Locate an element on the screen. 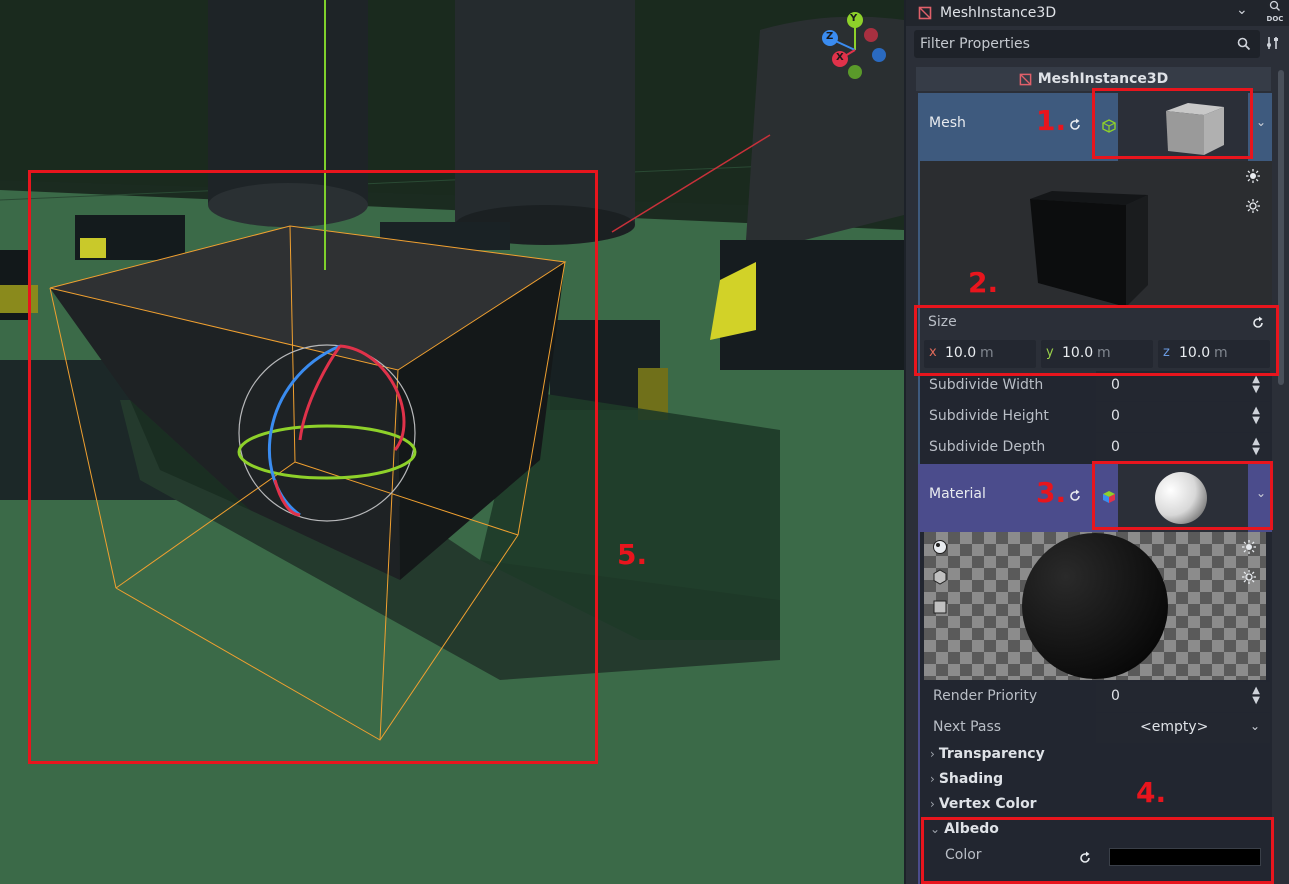 This screenshot has width=1289, height=884. next-pass-label: Next Pass is located at coordinates (967, 727).